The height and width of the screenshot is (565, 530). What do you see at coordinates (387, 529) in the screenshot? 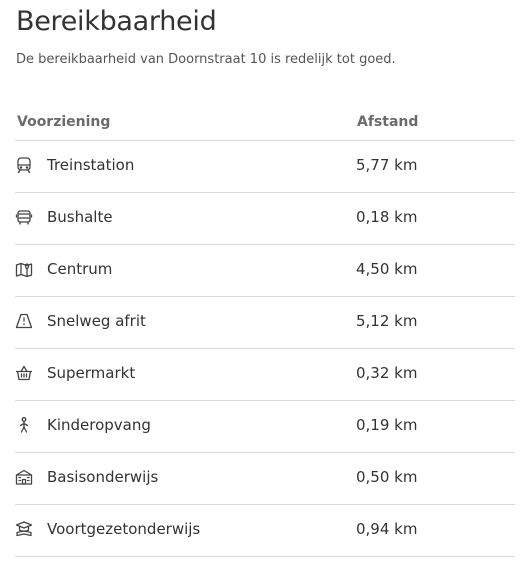
I see `row-distance: 0,94 km` at bounding box center [387, 529].